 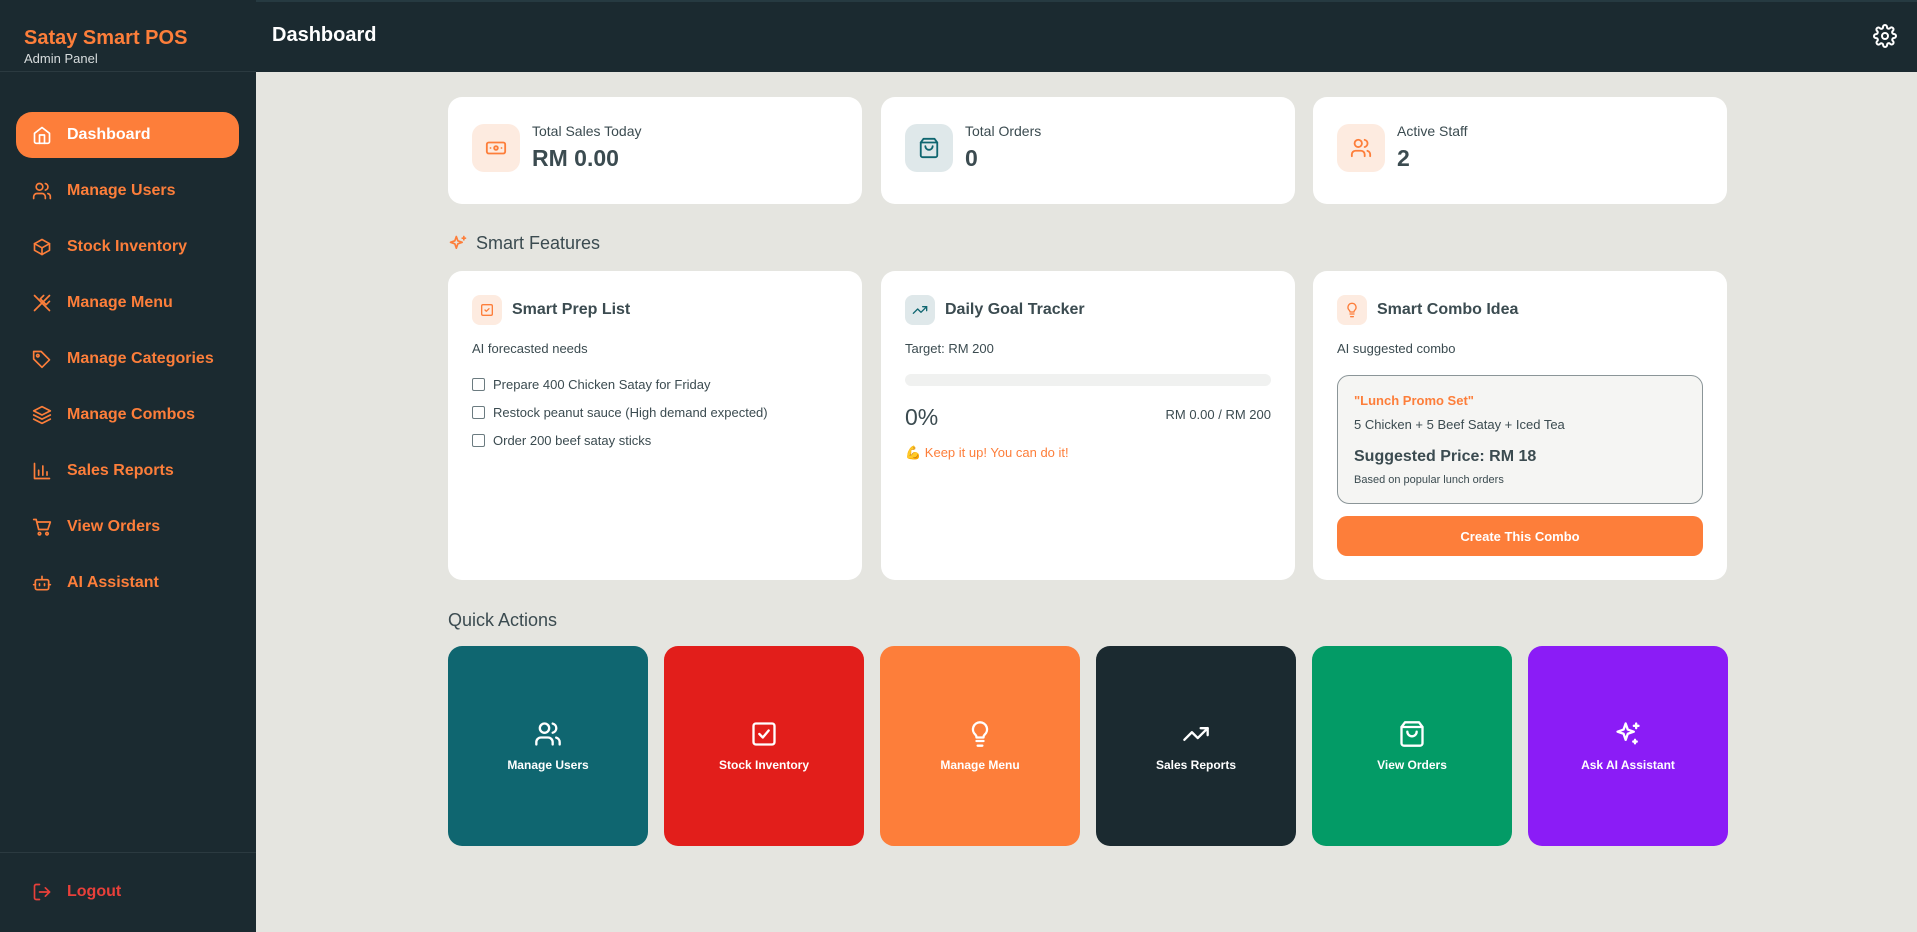 I want to click on quick-action-label: Ask AI Assistant, so click(x=1628, y=765).